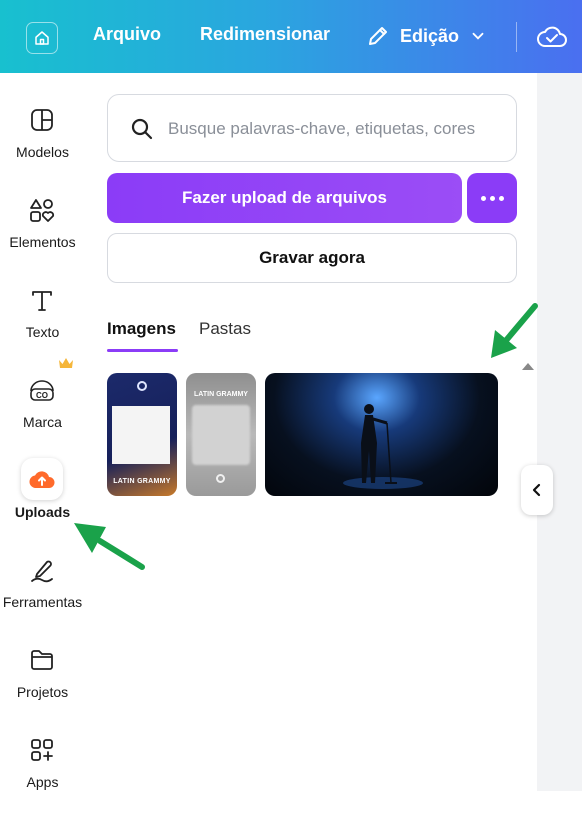 The image size is (582, 814). I want to click on collapse-panel-button, so click(537, 490).